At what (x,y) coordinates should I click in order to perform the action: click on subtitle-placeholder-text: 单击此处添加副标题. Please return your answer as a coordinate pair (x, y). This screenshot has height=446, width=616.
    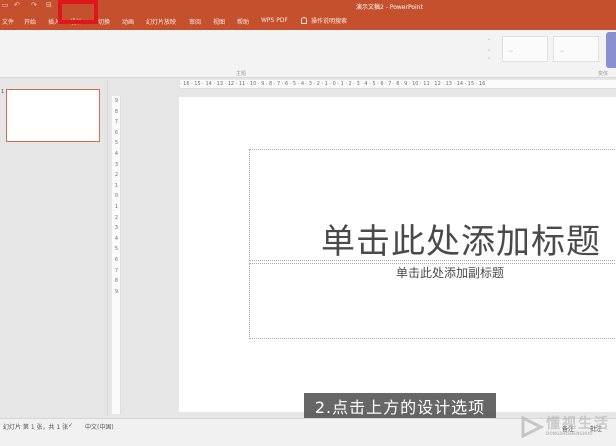
    Looking at the image, I should click on (450, 272).